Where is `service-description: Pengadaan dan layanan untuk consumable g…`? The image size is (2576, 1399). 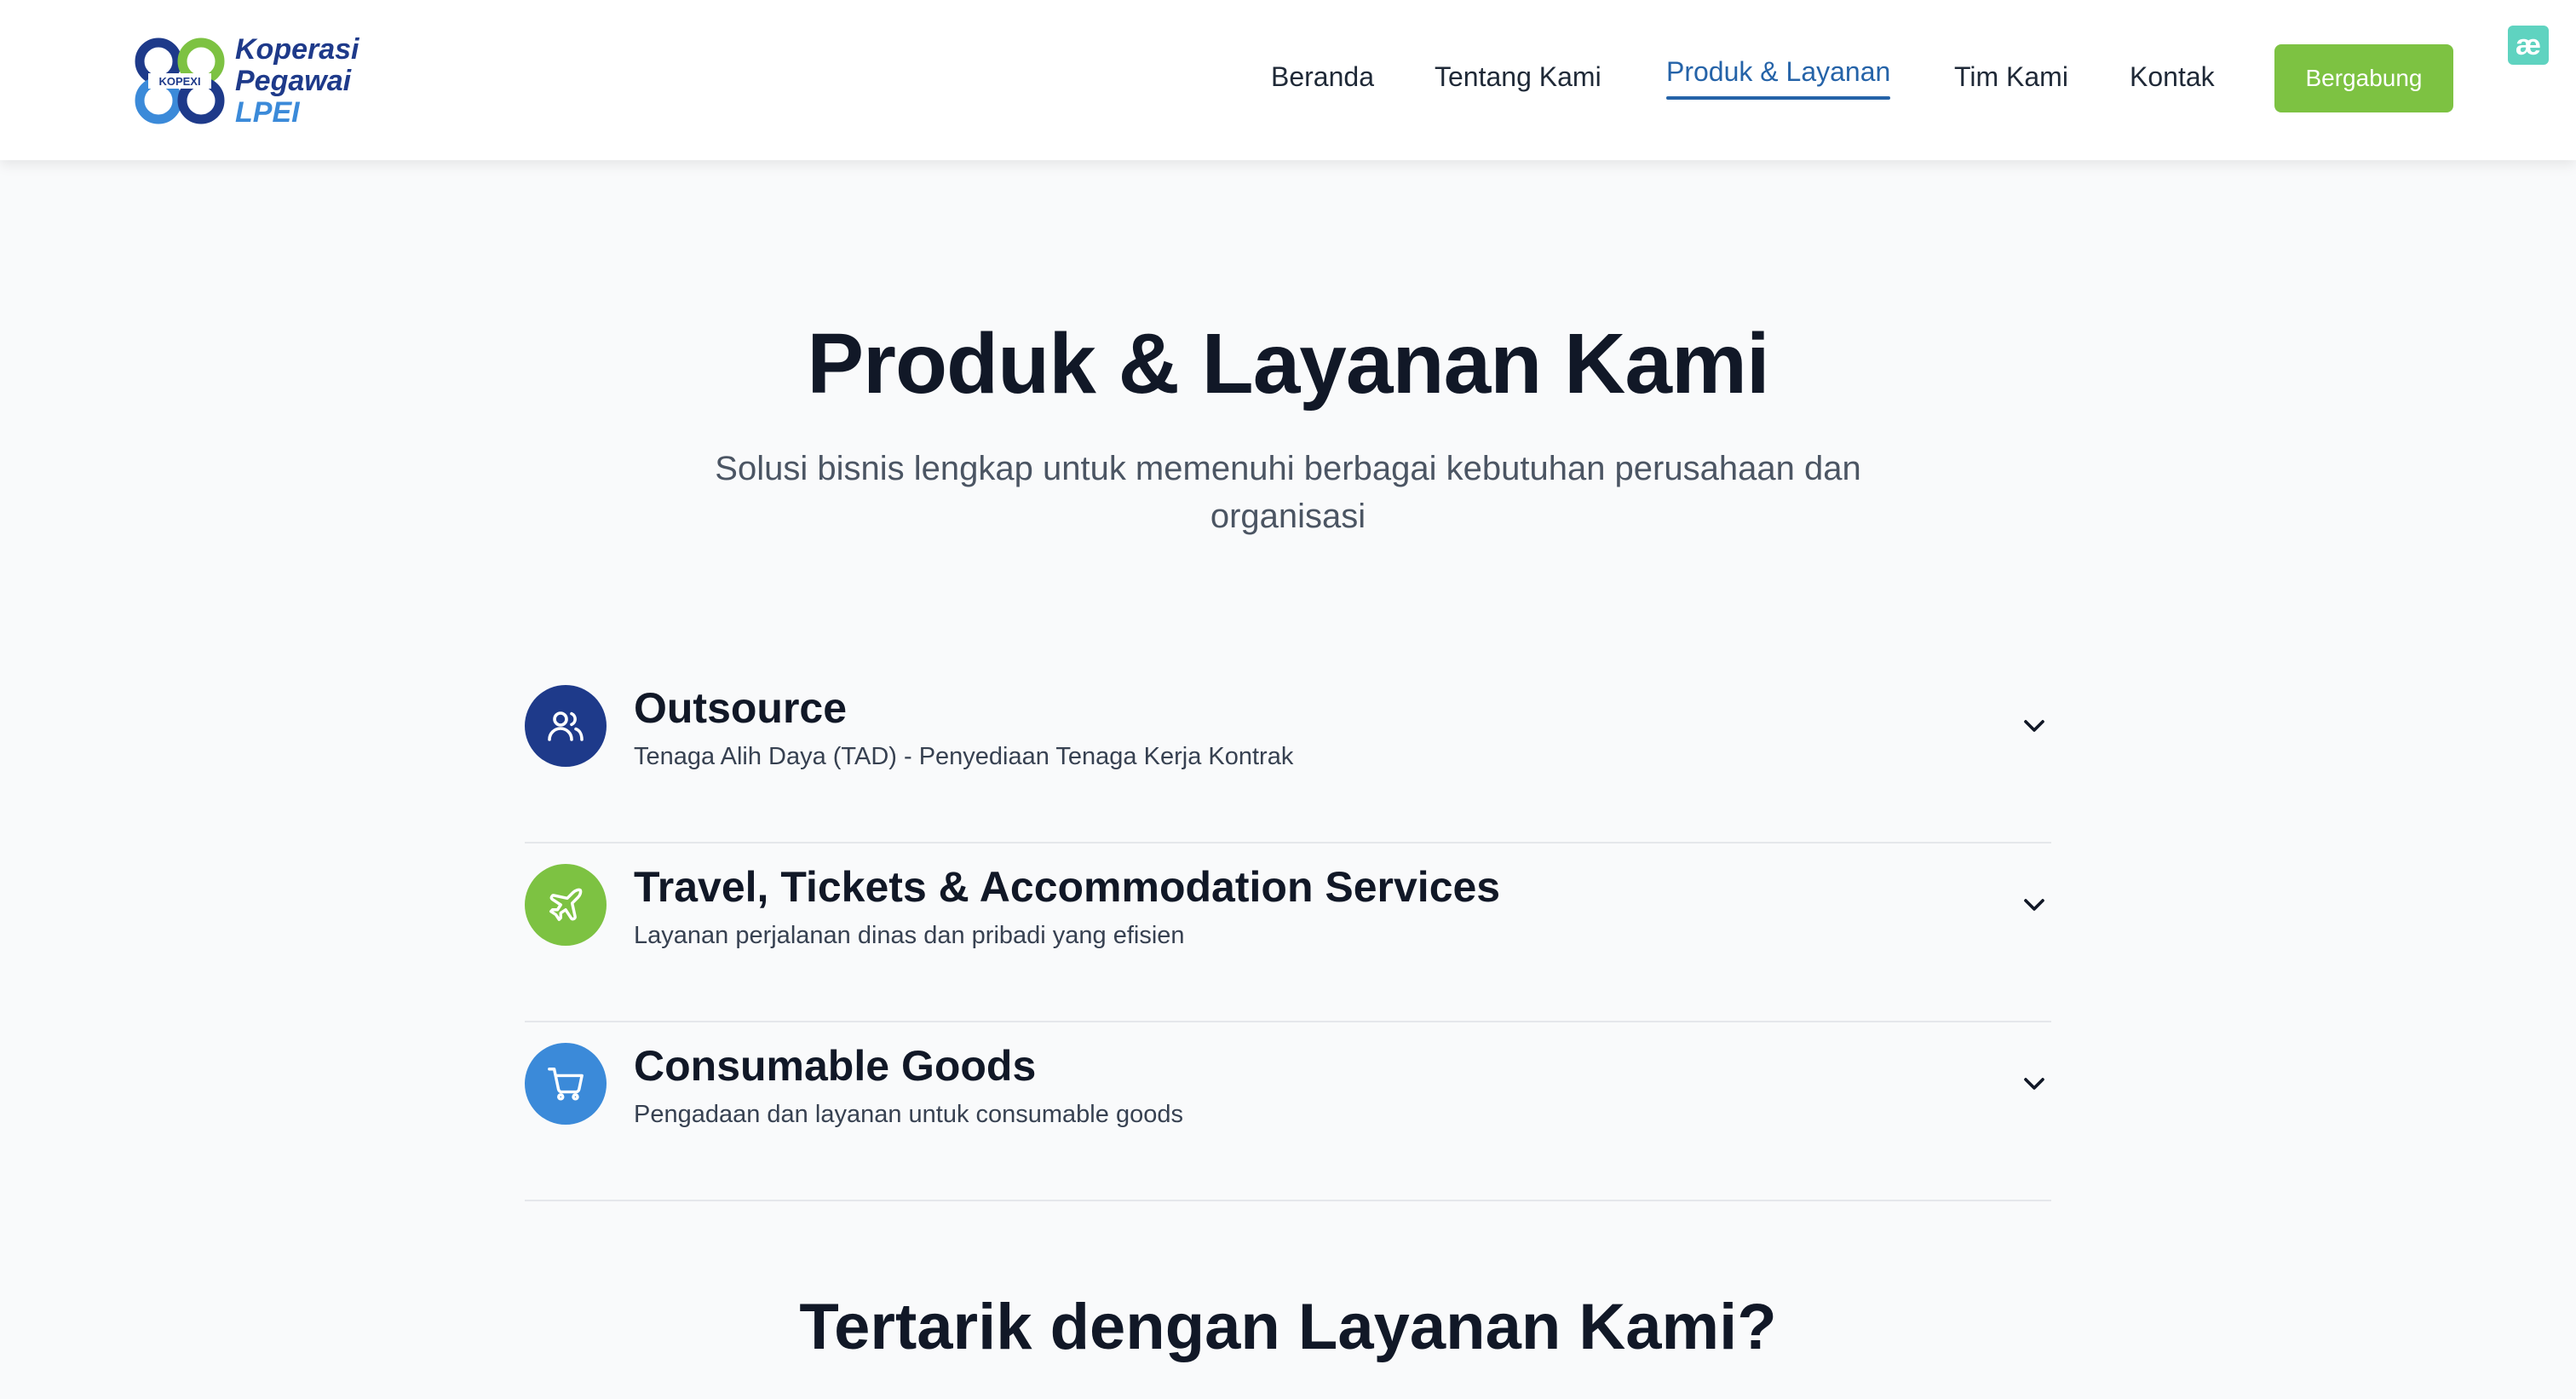 service-description: Pengadaan dan layanan untuk consumable g… is located at coordinates (908, 1114).